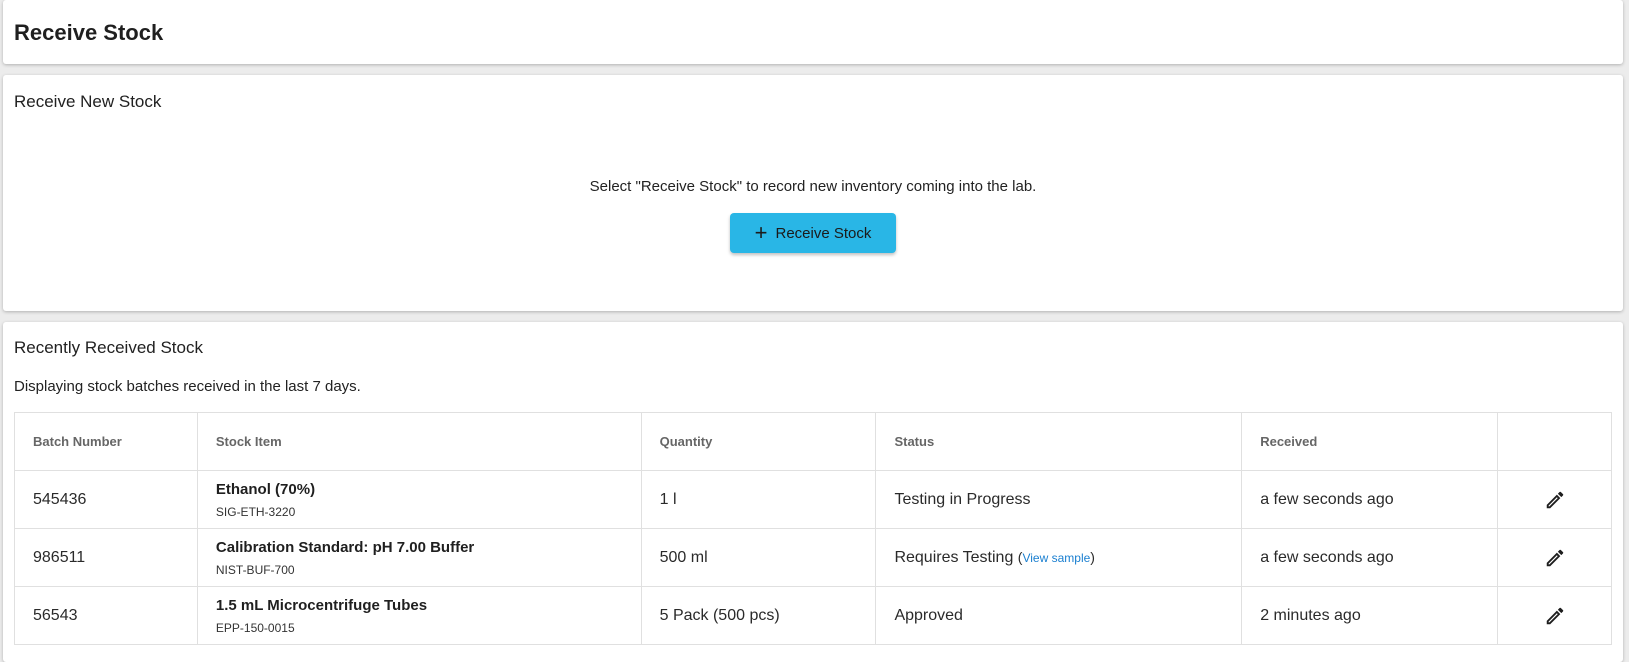 The height and width of the screenshot is (662, 1629). I want to click on plus-icon: +, so click(761, 232).